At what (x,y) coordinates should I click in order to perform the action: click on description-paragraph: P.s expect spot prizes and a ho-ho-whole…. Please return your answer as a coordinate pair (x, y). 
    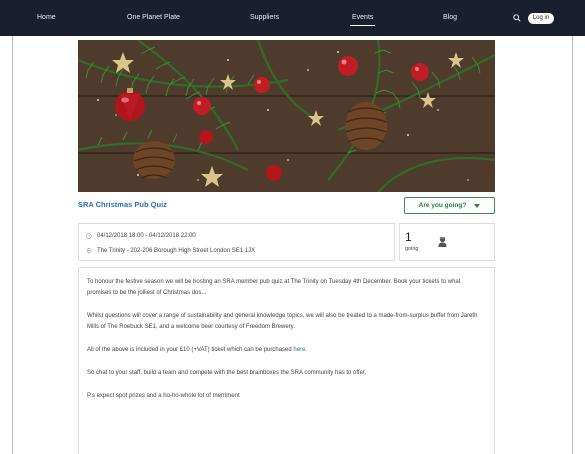
    Looking at the image, I should click on (163, 396).